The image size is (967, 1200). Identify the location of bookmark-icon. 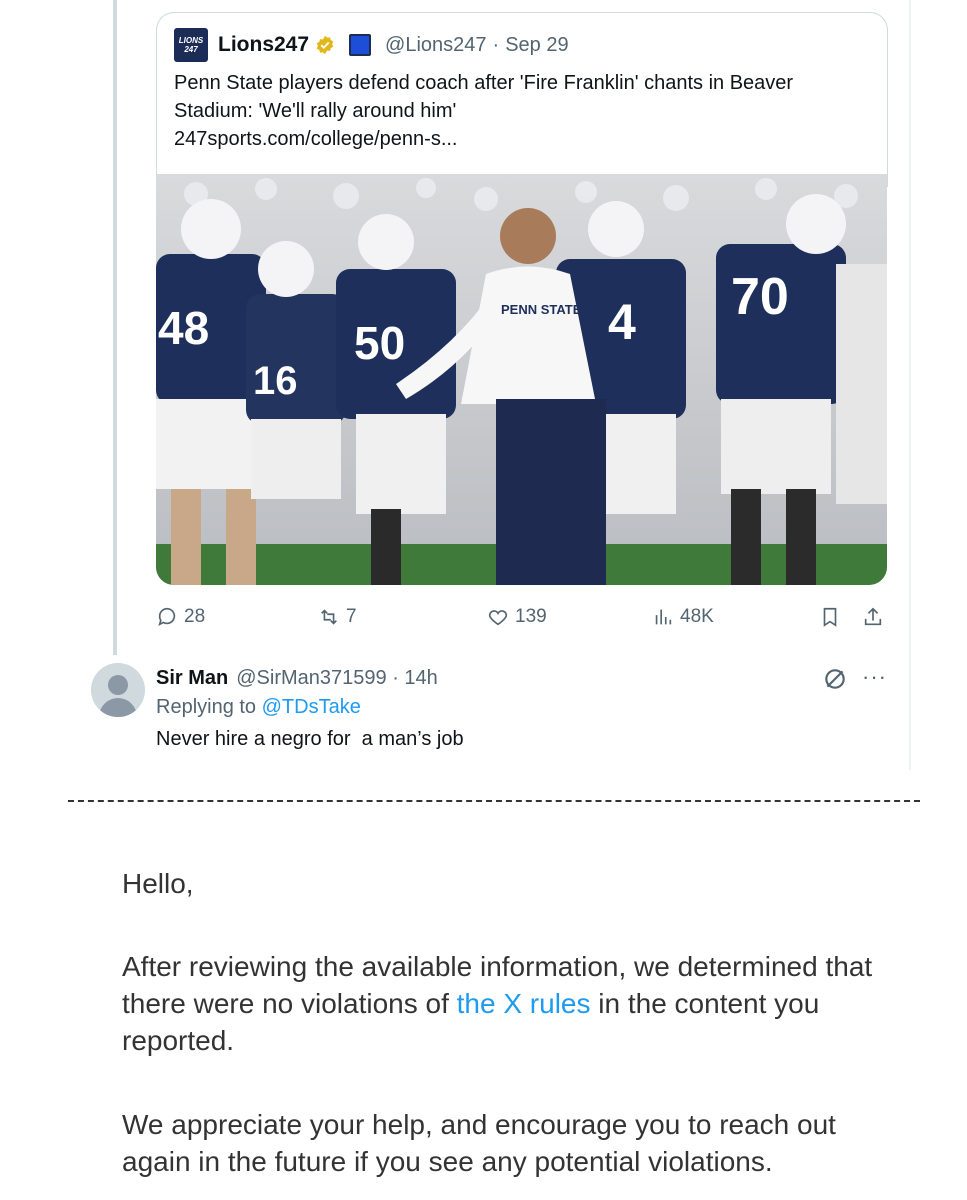
(830, 617).